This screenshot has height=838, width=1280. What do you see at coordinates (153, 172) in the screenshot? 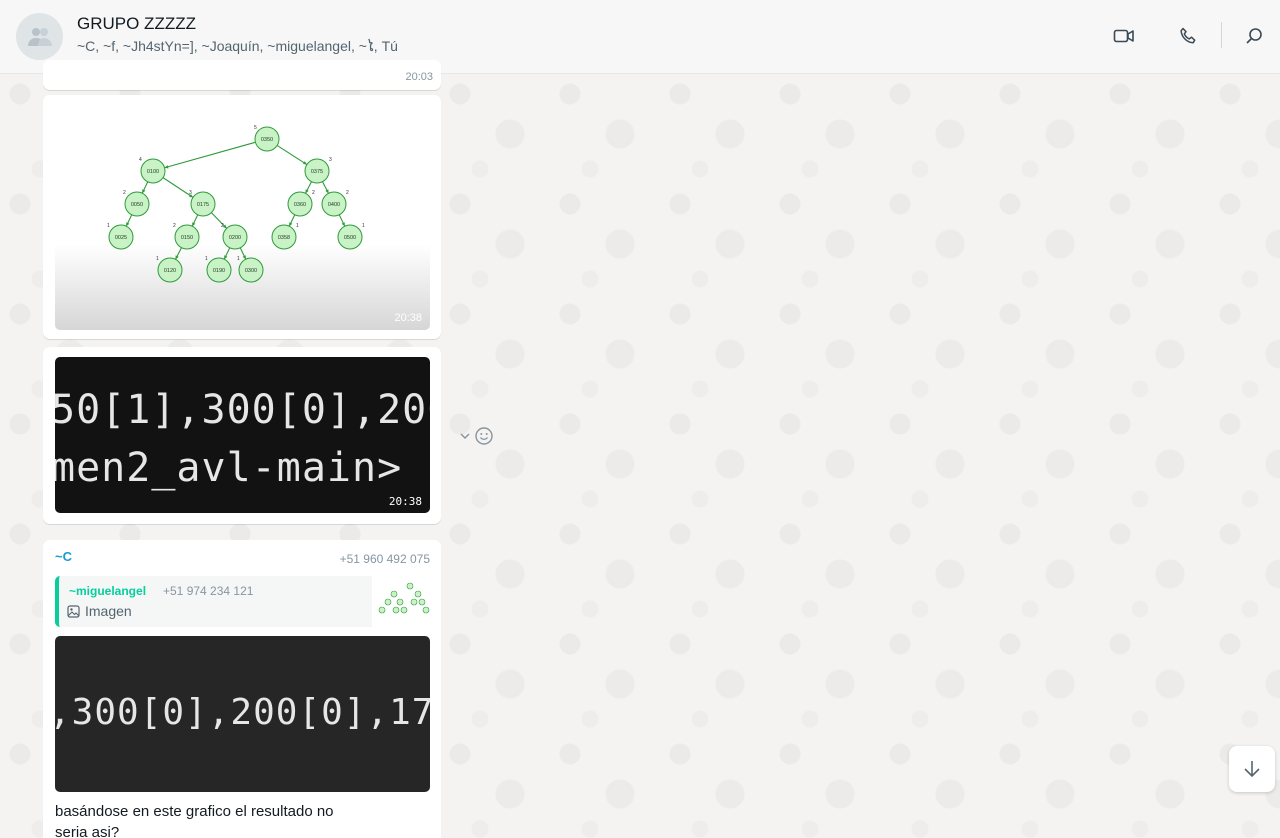
I see `tree-node-label: 0100` at bounding box center [153, 172].